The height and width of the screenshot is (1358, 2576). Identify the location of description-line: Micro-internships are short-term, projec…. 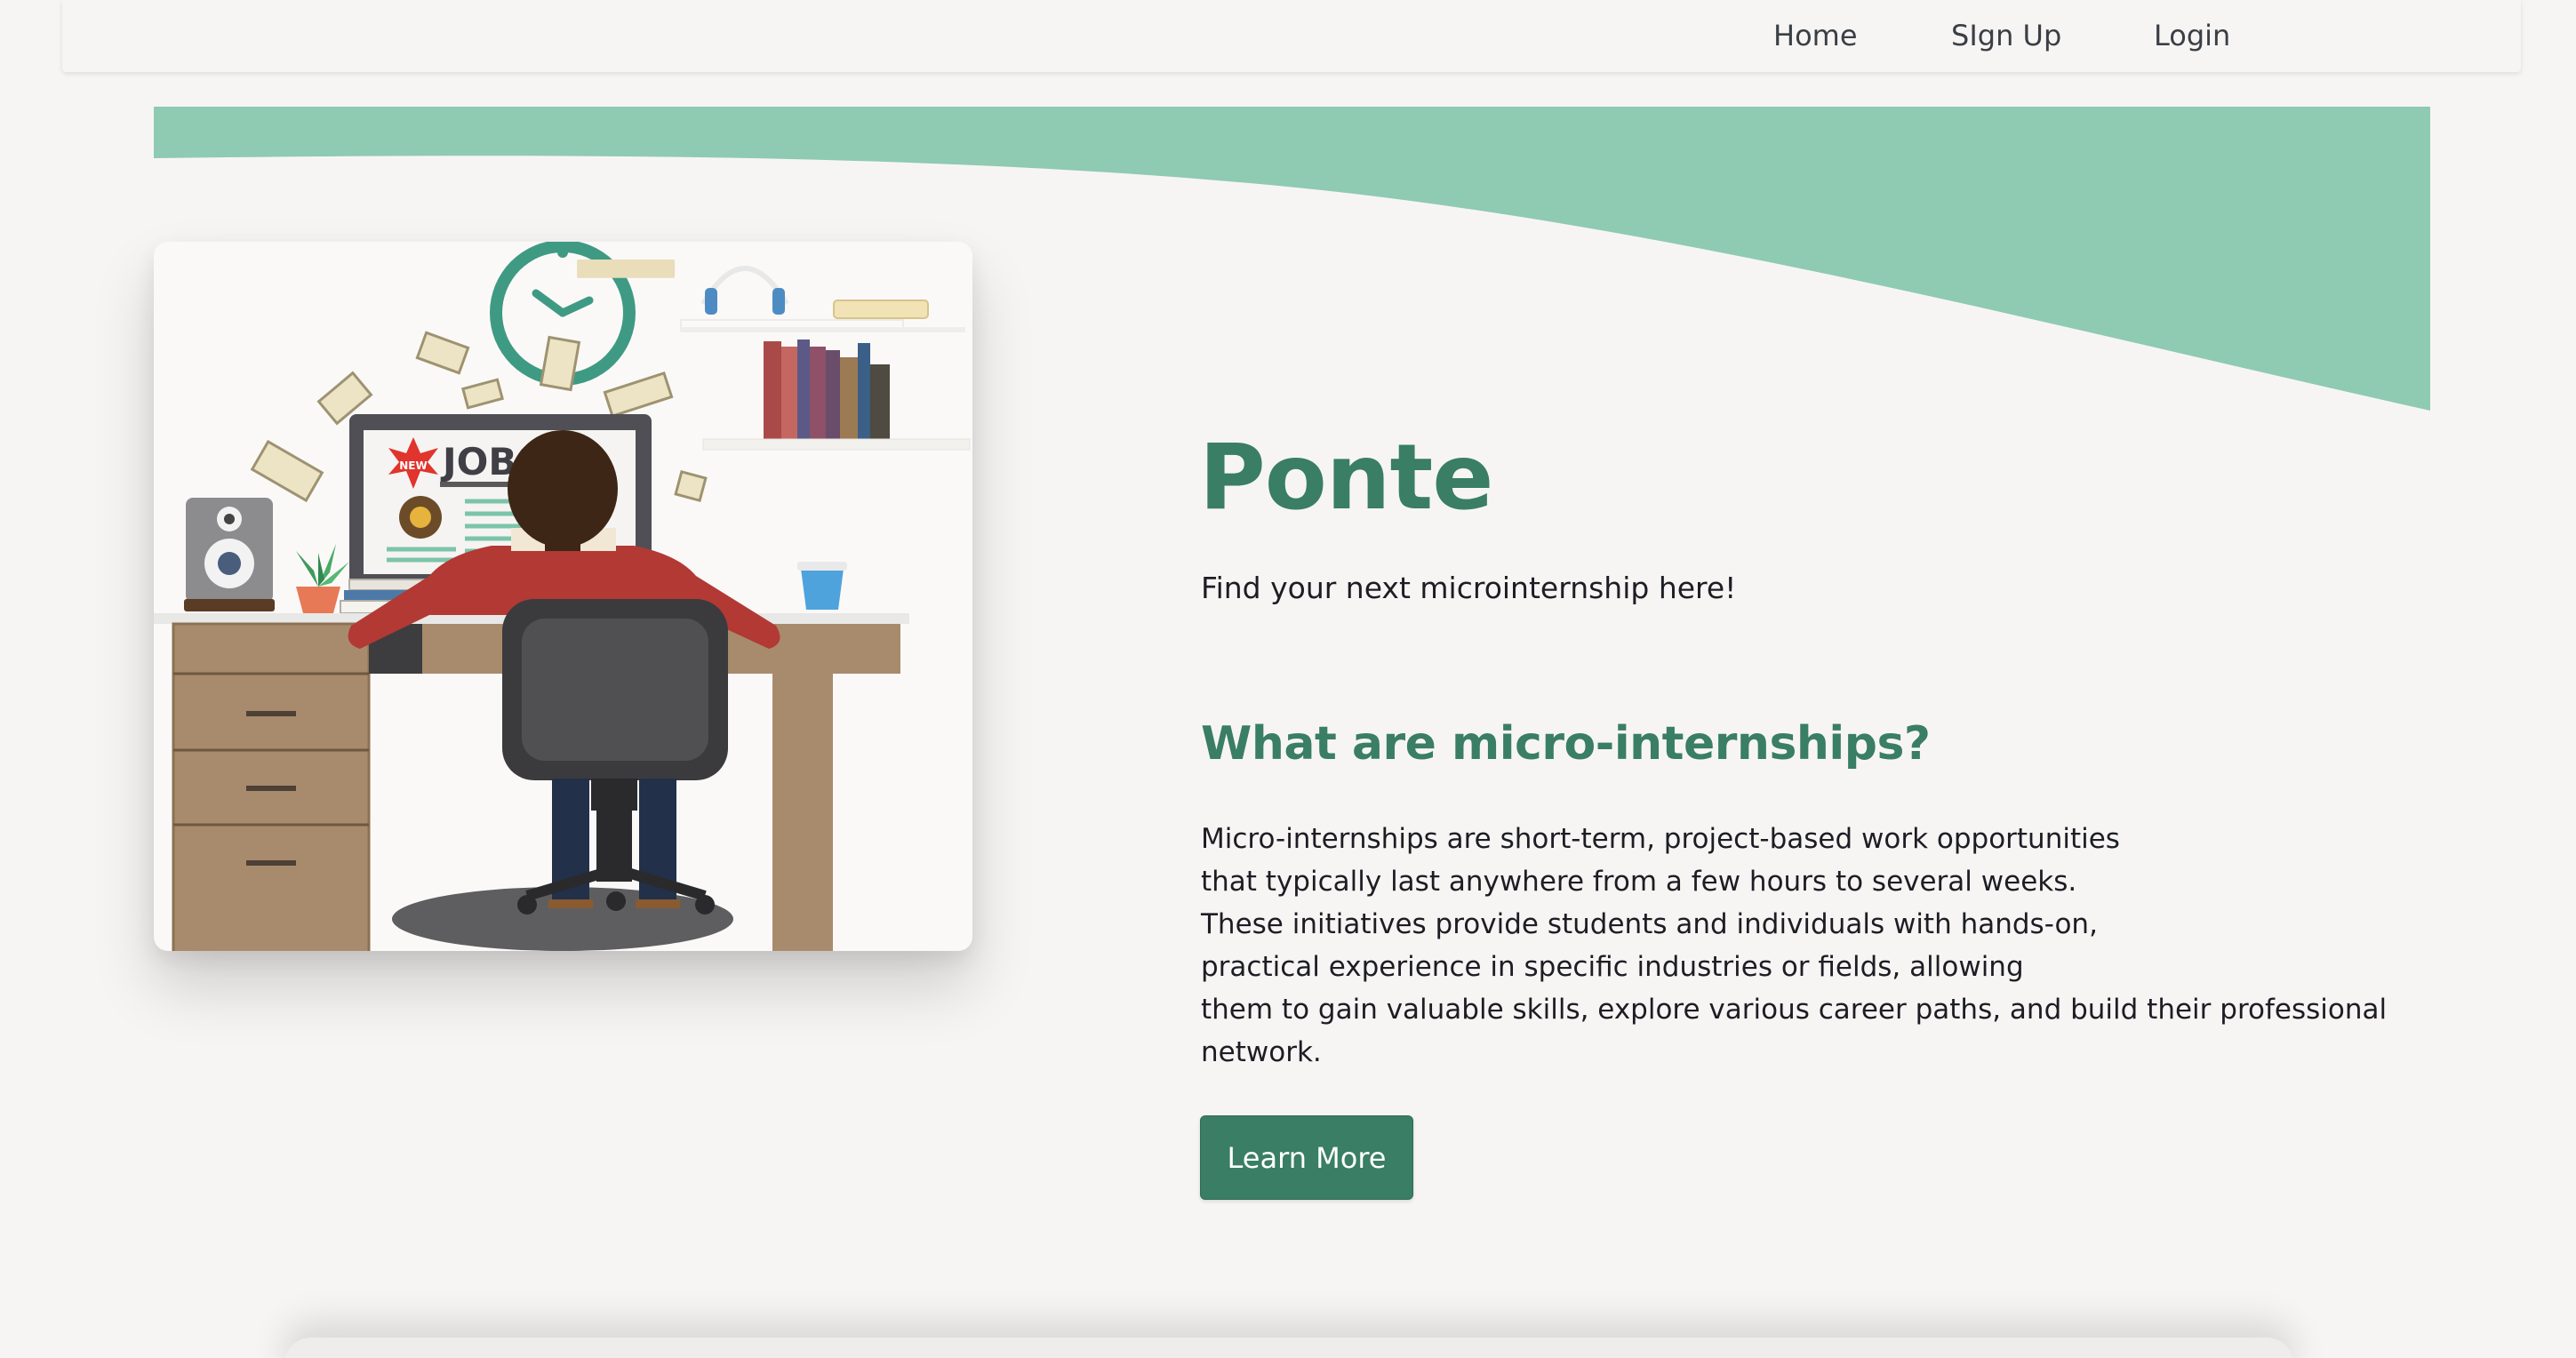
(1660, 839).